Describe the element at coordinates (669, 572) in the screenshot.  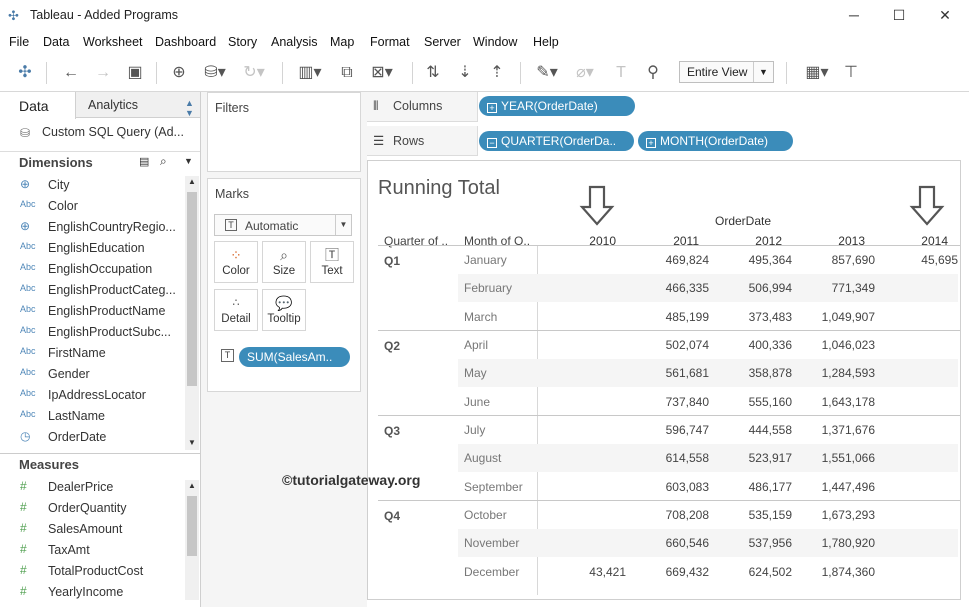
I see `table-cell: 669,432` at that location.